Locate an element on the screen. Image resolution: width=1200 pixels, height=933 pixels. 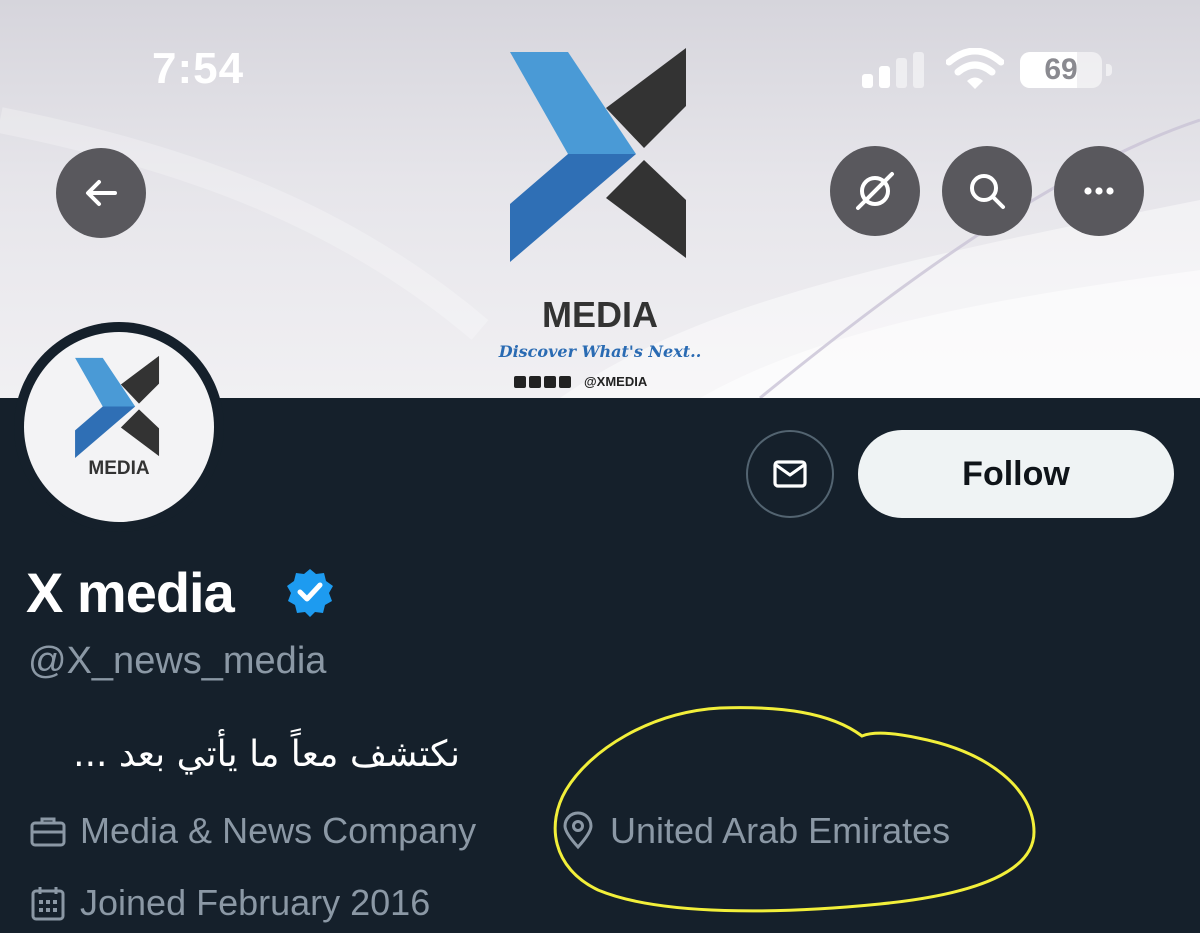
profile-category-text: Media & News Company is located at coordinates (278, 830).